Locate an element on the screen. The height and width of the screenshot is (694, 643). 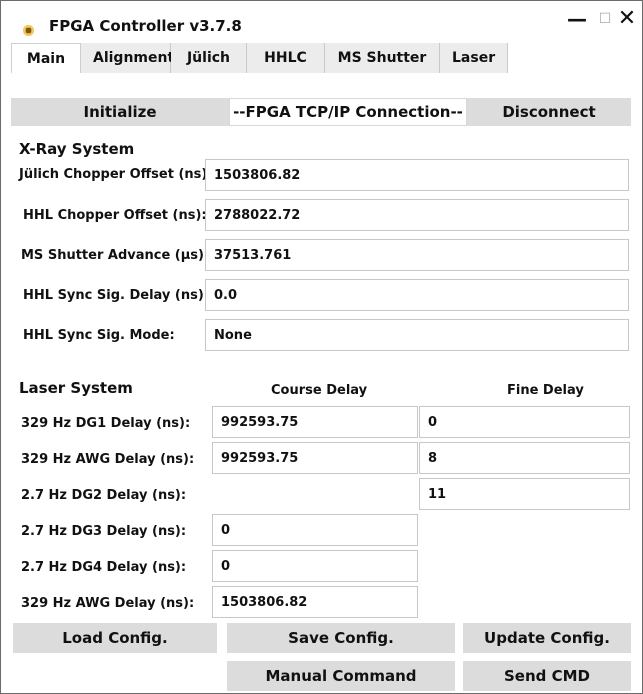
tab-julich: Jülich is located at coordinates (209, 58).